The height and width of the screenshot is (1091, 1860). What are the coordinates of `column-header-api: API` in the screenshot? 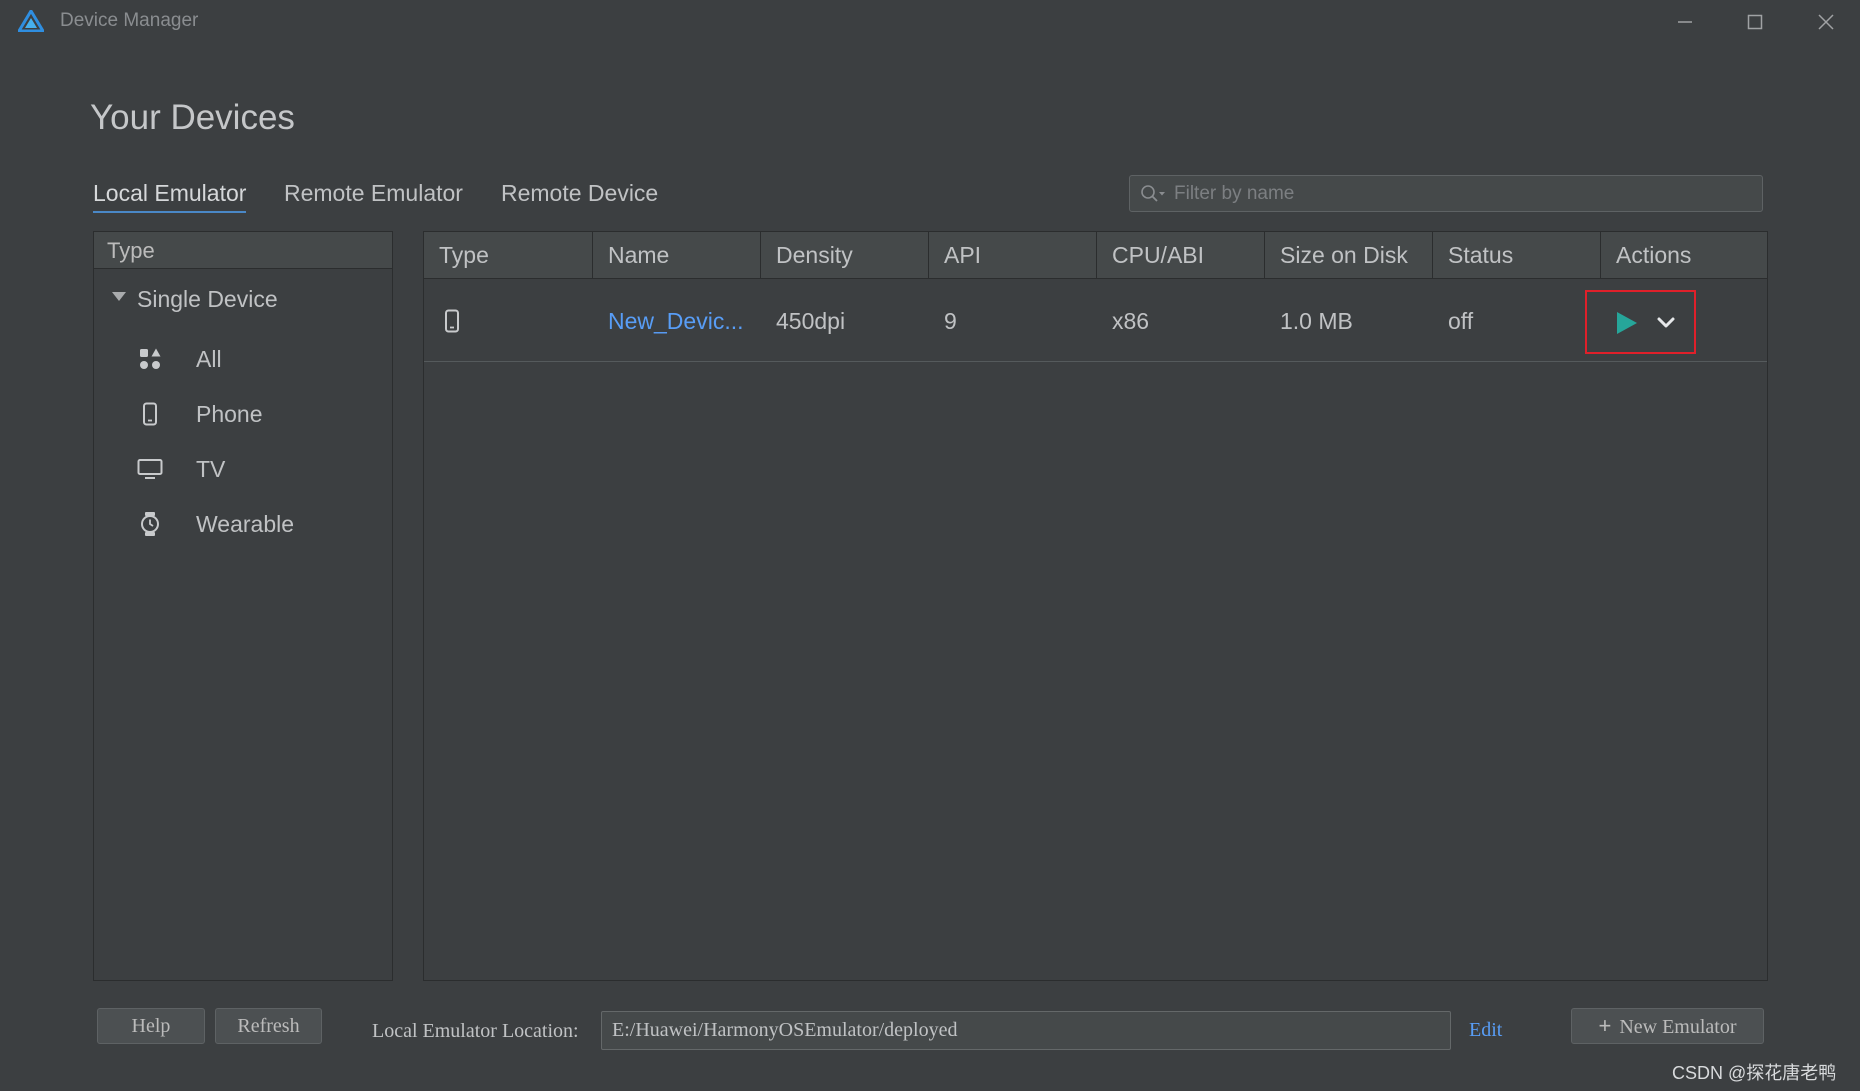 It's located at (1013, 255).